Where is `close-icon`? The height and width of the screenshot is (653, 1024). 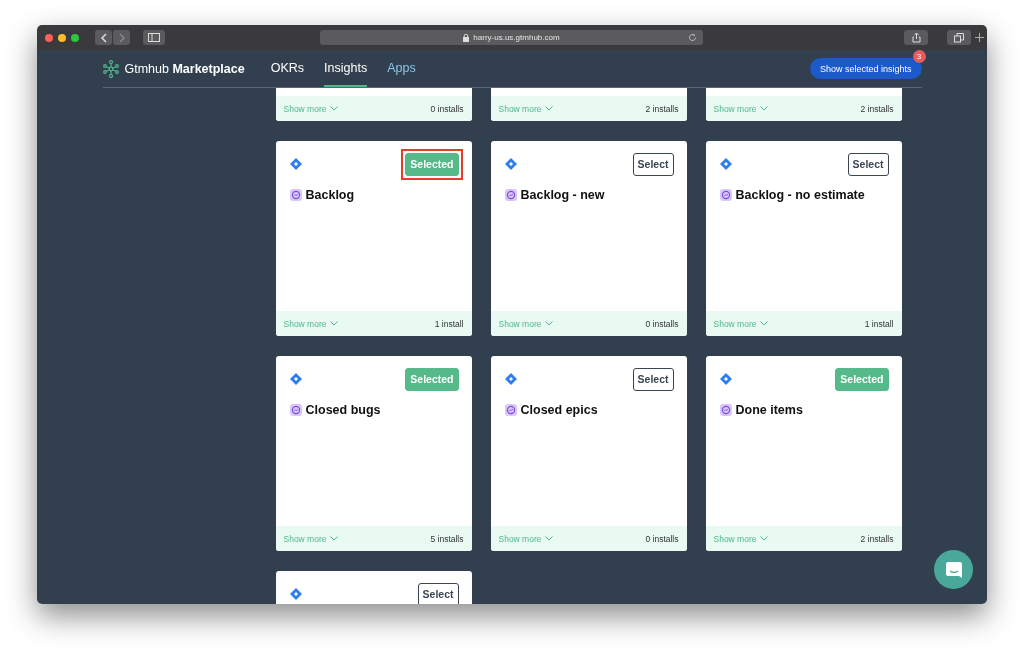 close-icon is located at coordinates (49, 37).